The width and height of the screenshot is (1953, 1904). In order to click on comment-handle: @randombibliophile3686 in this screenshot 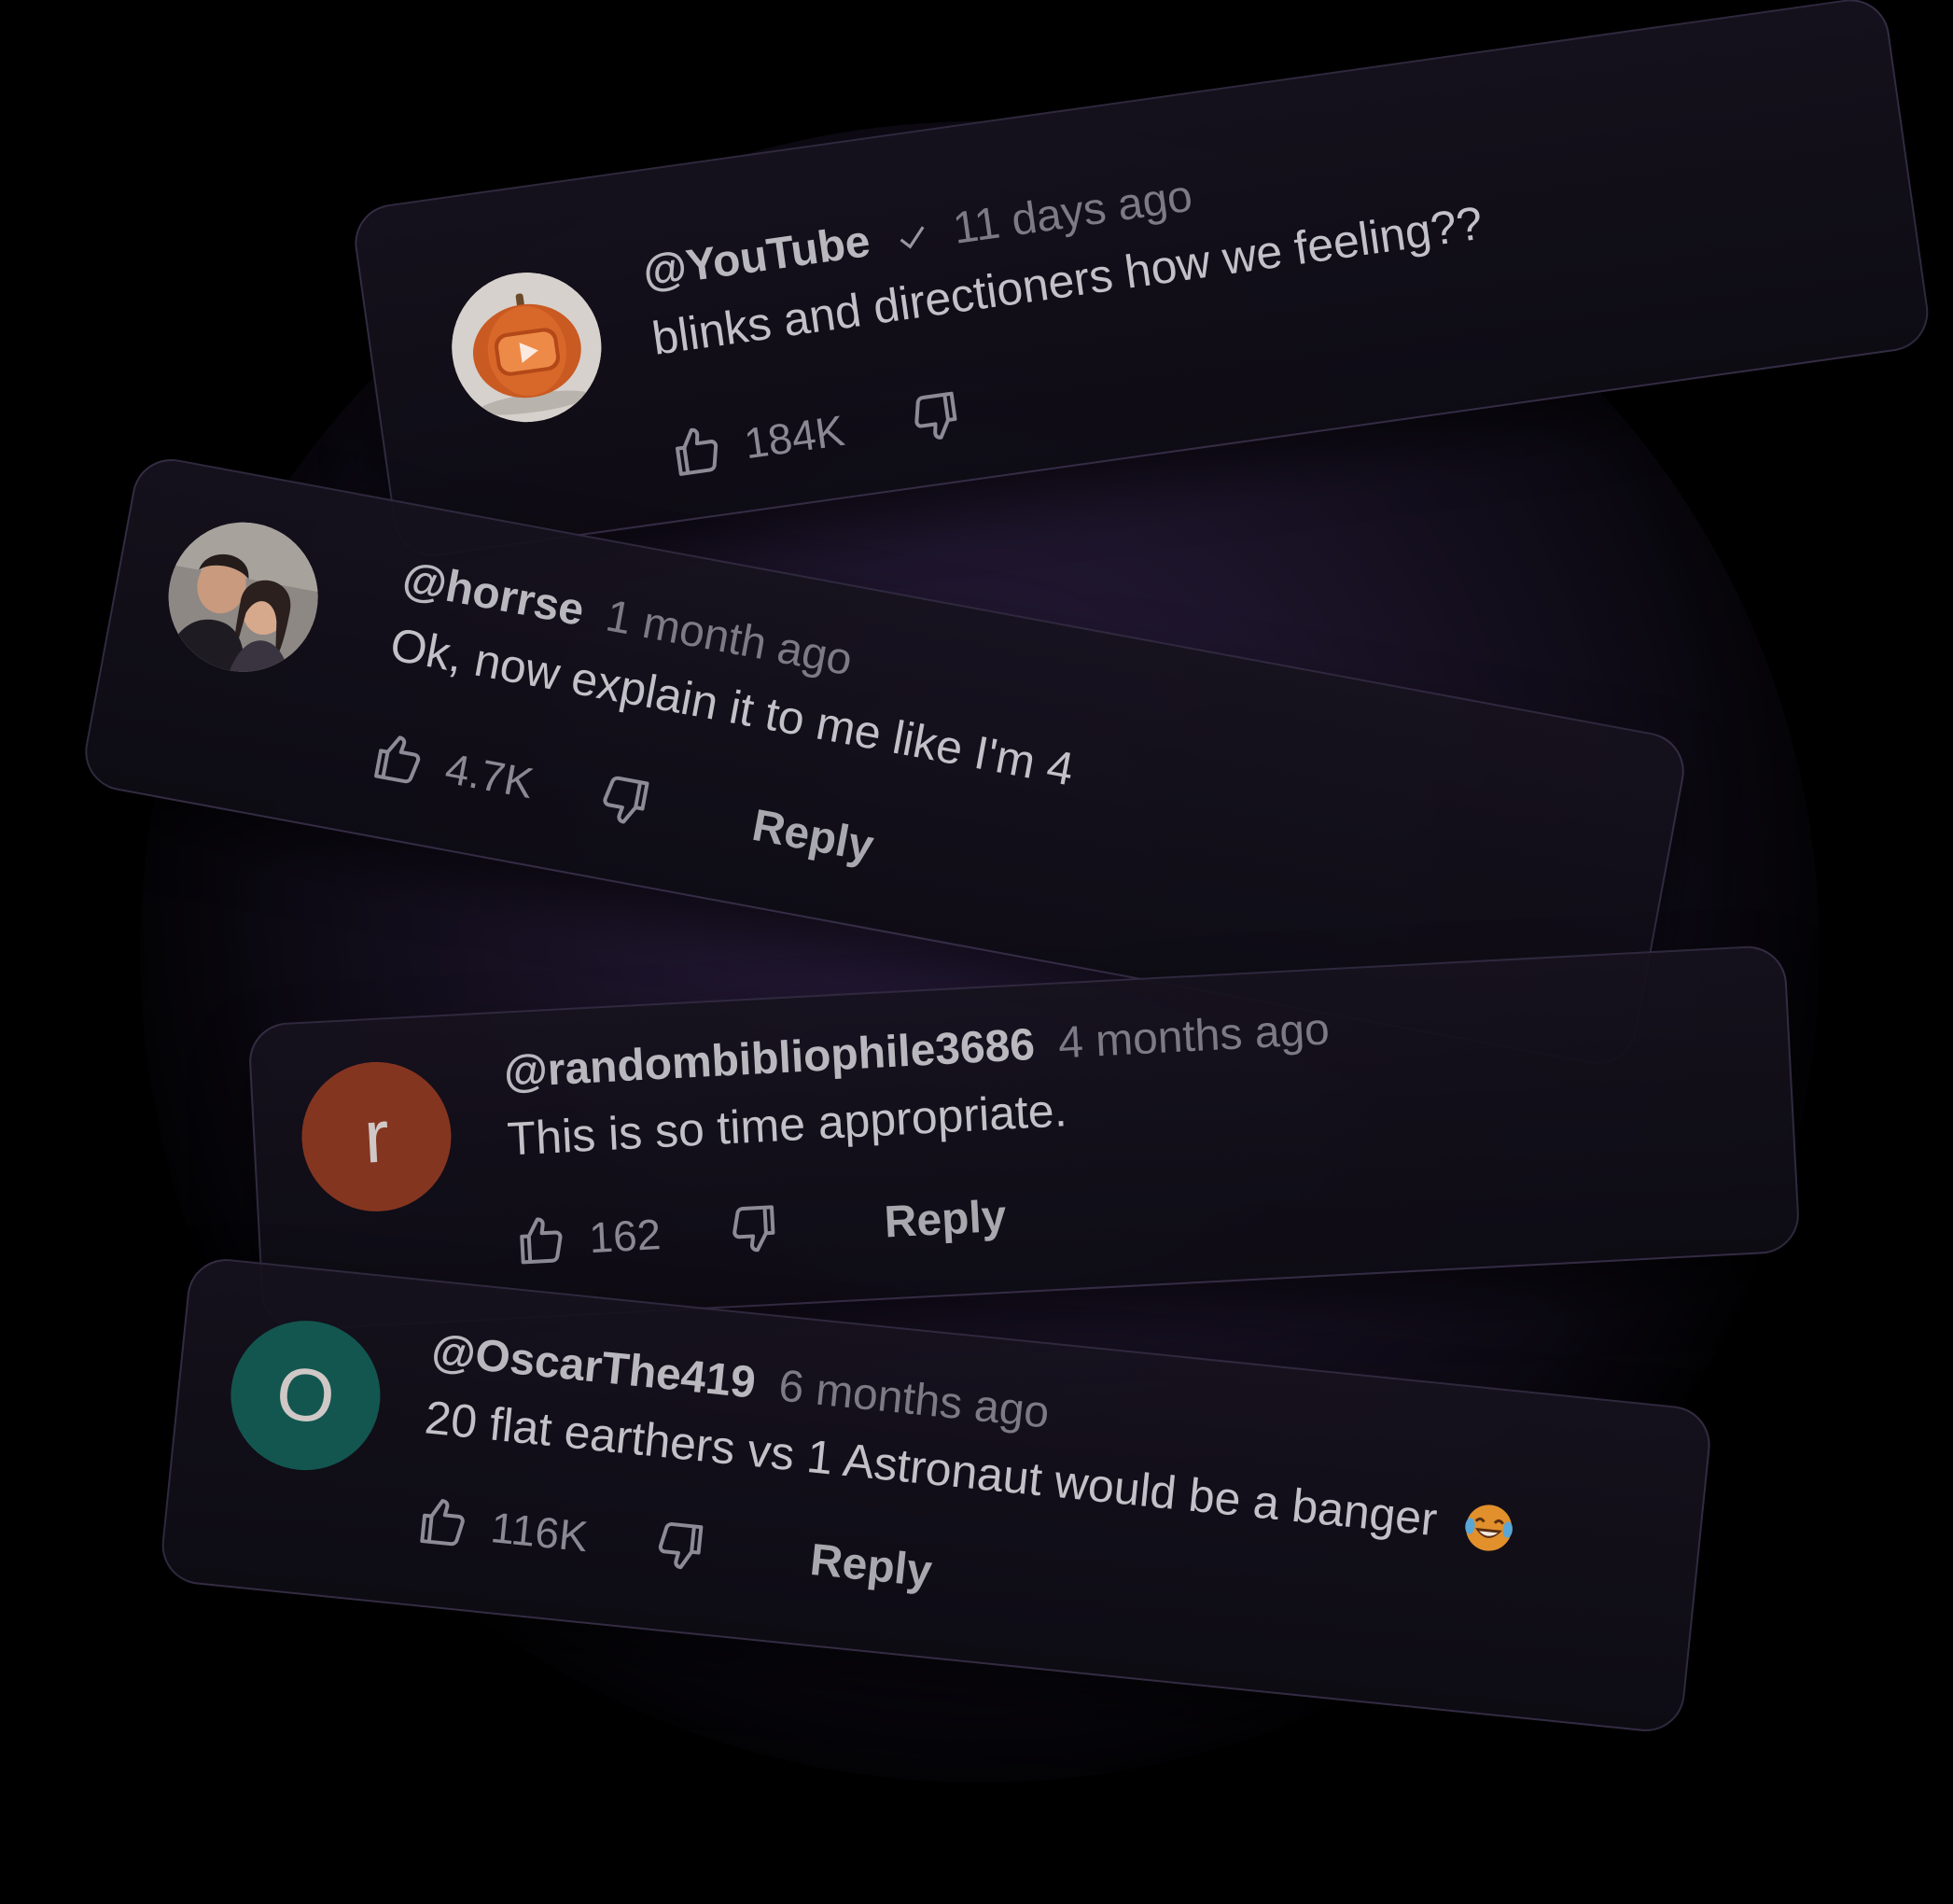, I will do `click(770, 1059)`.